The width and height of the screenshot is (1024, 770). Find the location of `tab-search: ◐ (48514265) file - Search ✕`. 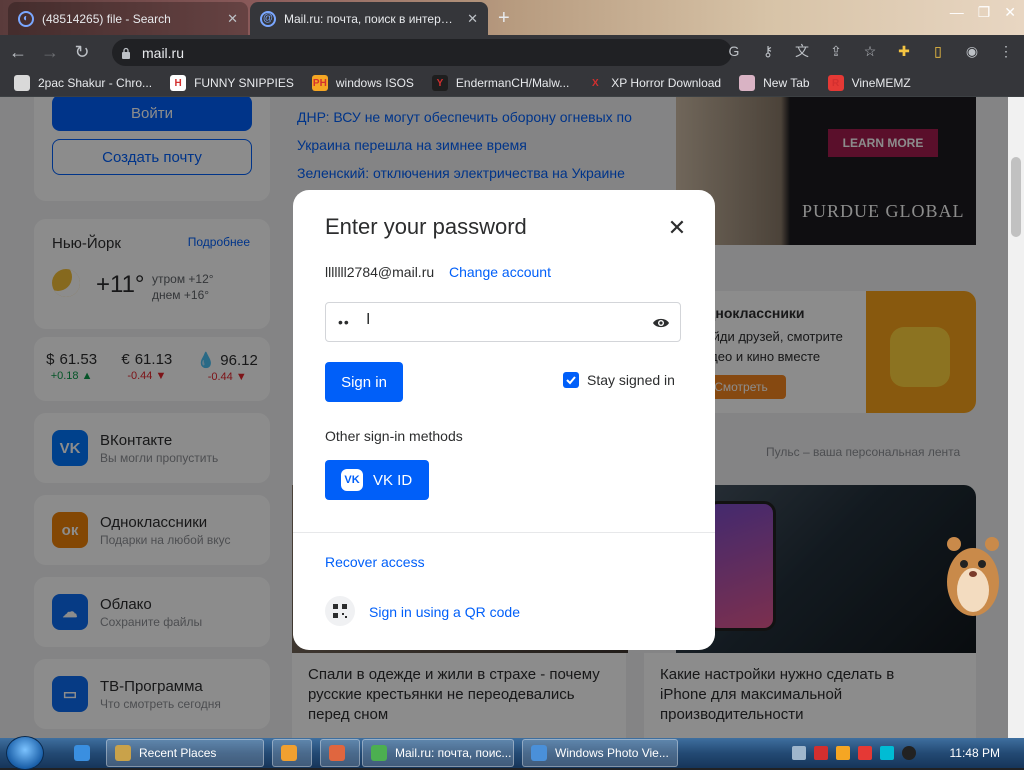

tab-search: ◐ (48514265) file - Search ✕ is located at coordinates (128, 18).